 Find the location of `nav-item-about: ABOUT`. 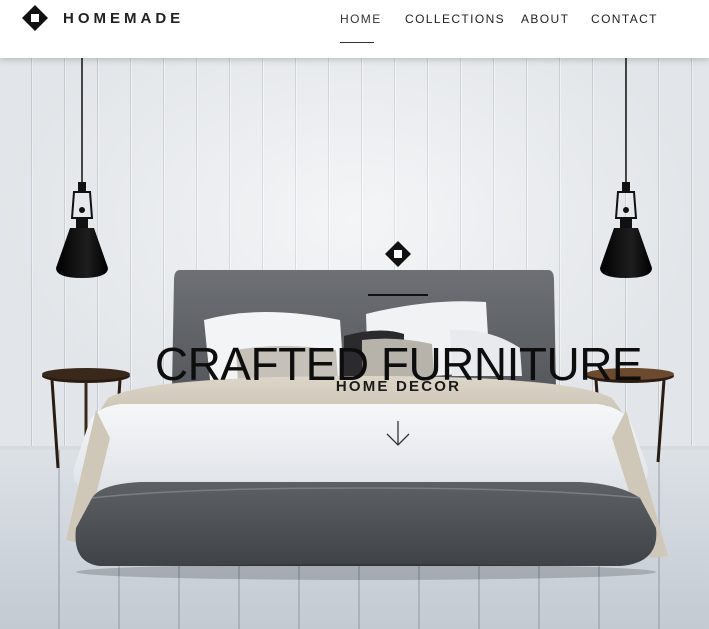

nav-item-about: ABOUT is located at coordinates (545, 19).